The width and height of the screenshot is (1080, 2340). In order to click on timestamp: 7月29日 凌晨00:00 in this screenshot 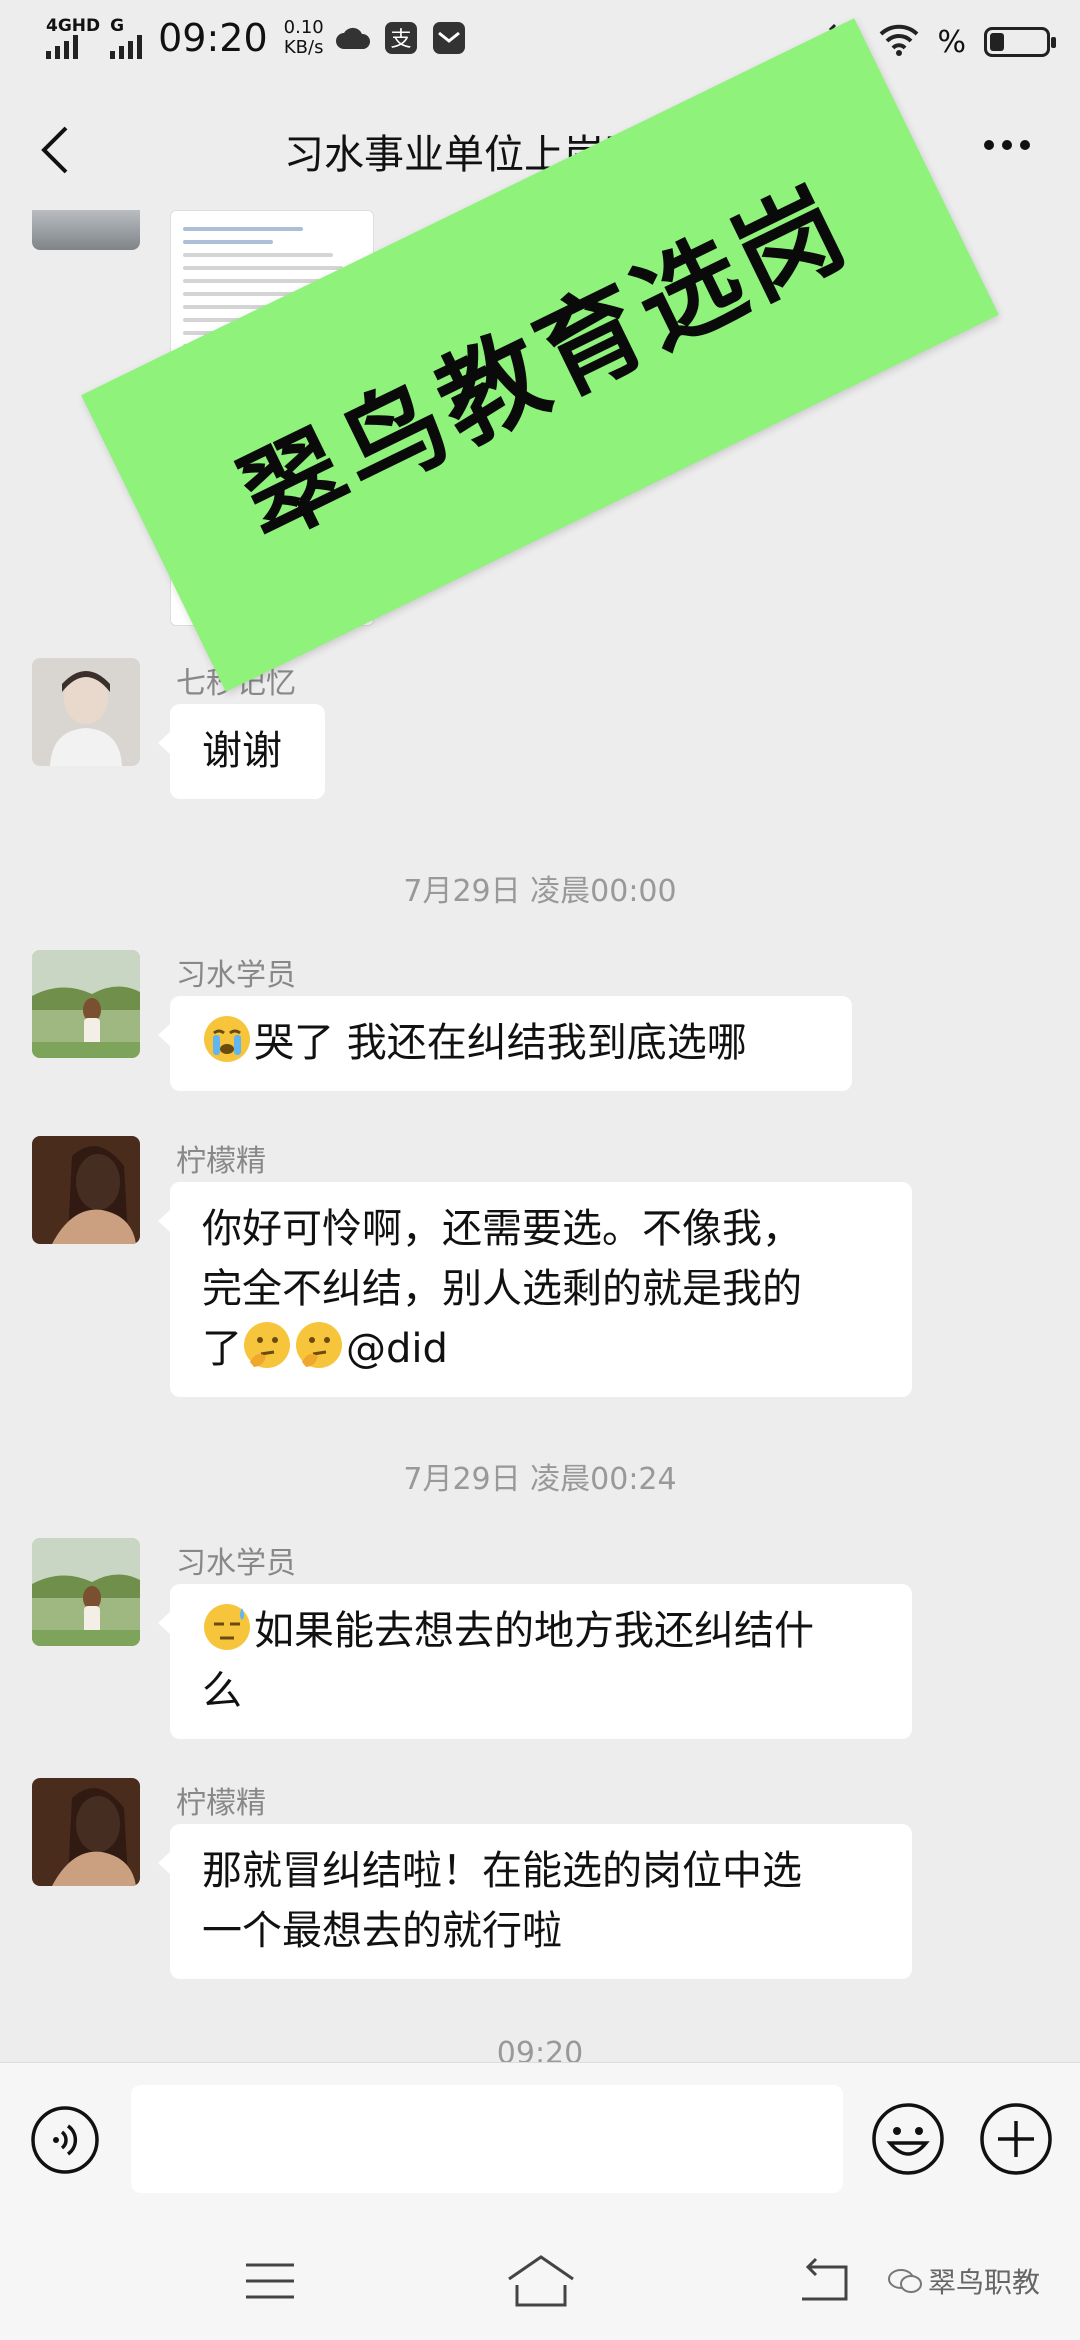, I will do `click(540, 891)`.